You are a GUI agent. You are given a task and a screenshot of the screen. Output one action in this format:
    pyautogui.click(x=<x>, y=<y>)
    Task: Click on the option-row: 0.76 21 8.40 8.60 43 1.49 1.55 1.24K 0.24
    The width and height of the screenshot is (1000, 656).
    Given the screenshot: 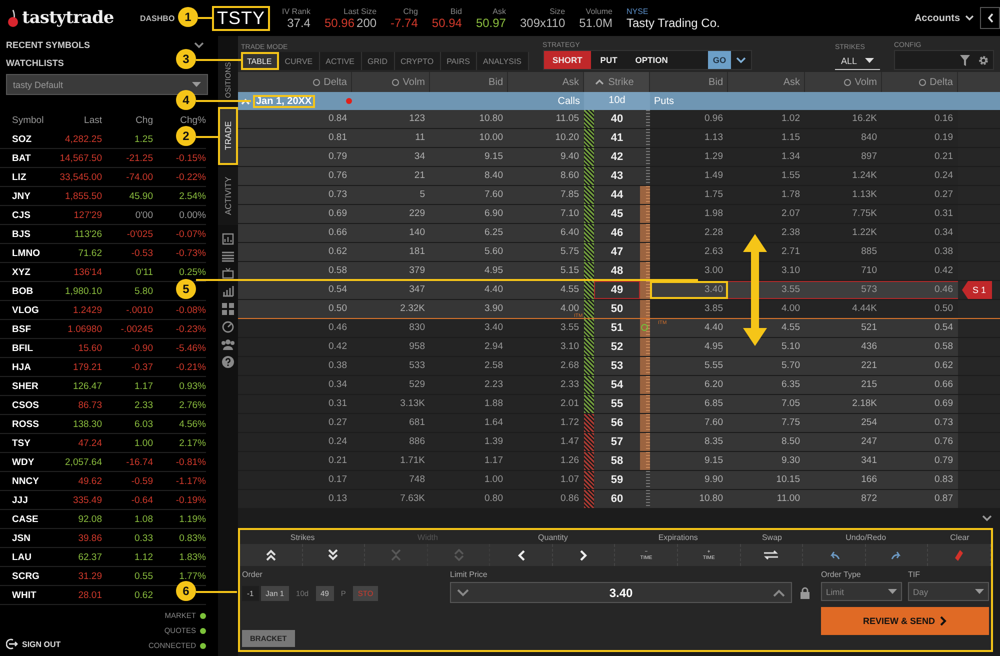 What is the action you would take?
    pyautogui.click(x=619, y=176)
    